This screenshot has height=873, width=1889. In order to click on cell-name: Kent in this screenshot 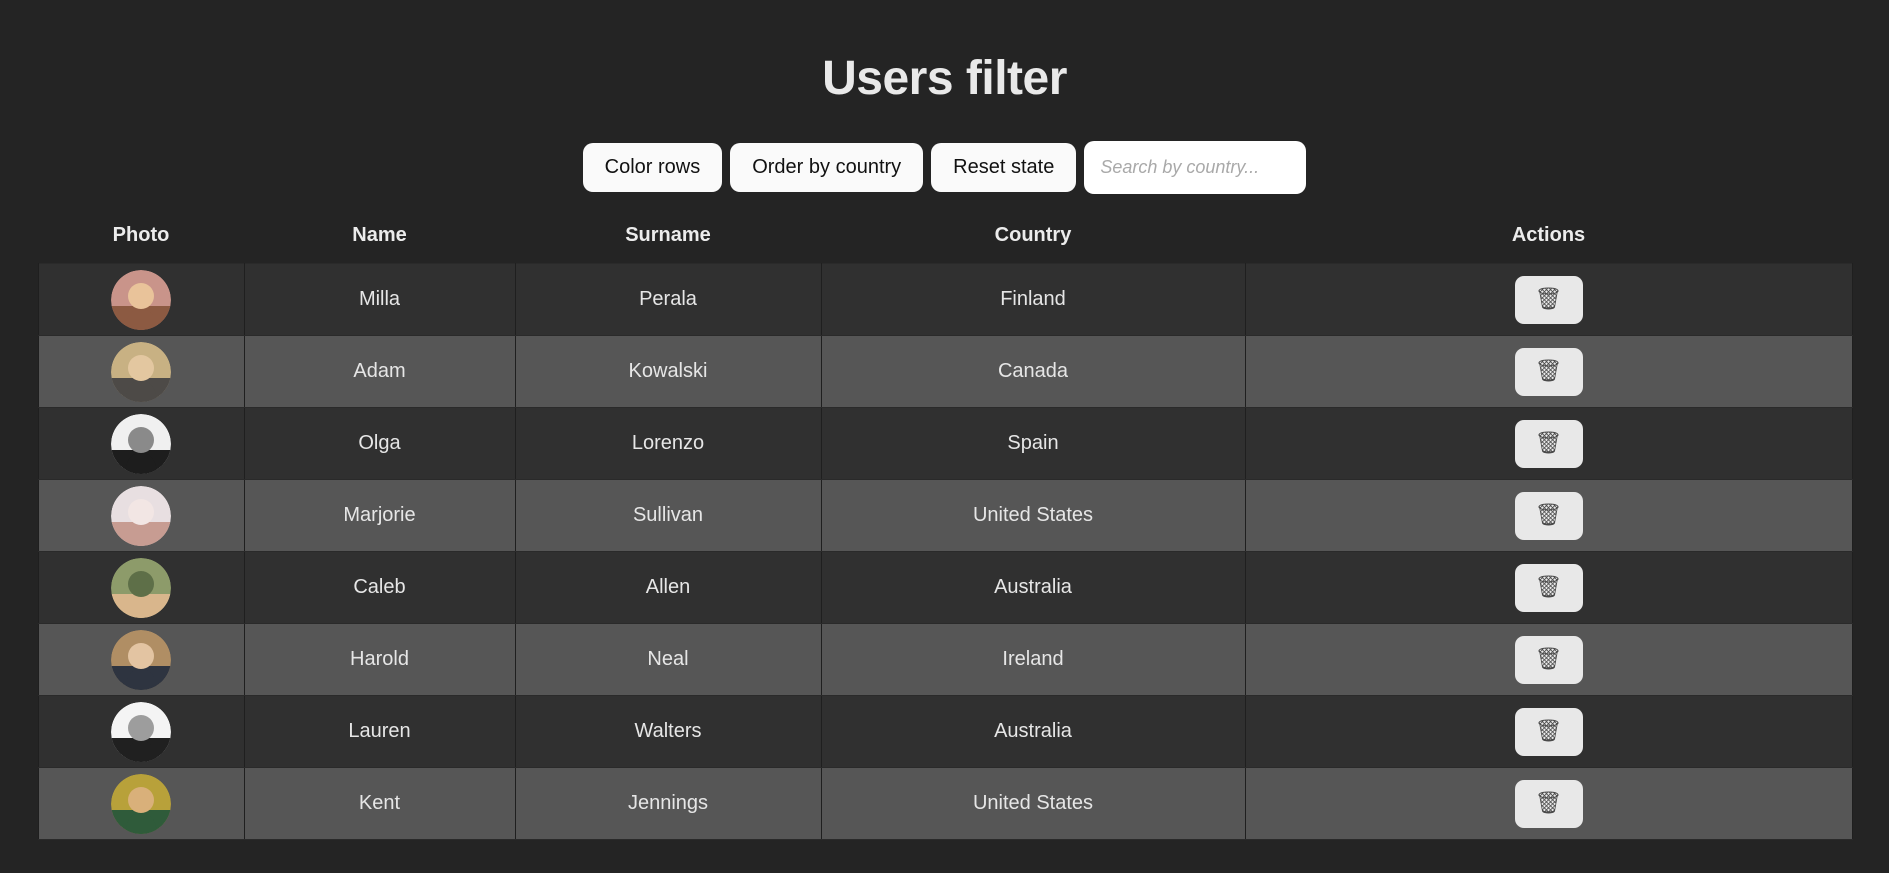, I will do `click(379, 803)`.